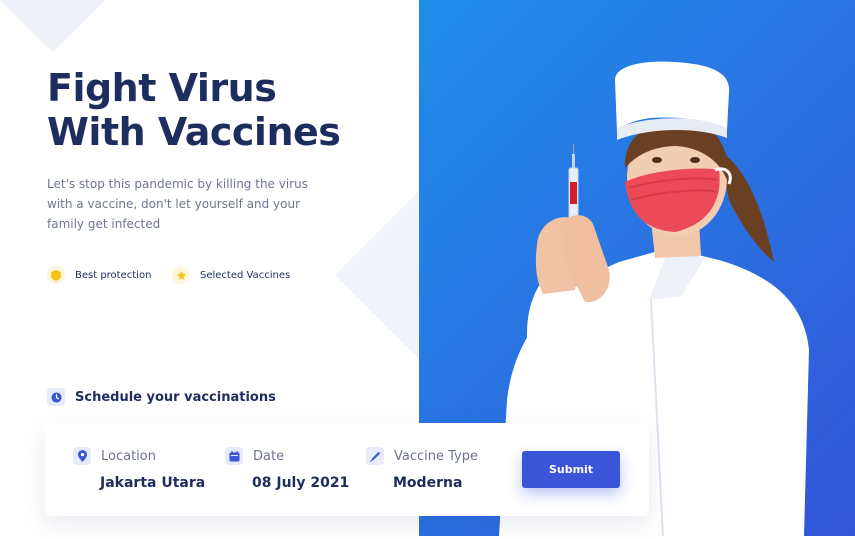 The image size is (855, 539). I want to click on feature-label: Best protection, so click(113, 275).